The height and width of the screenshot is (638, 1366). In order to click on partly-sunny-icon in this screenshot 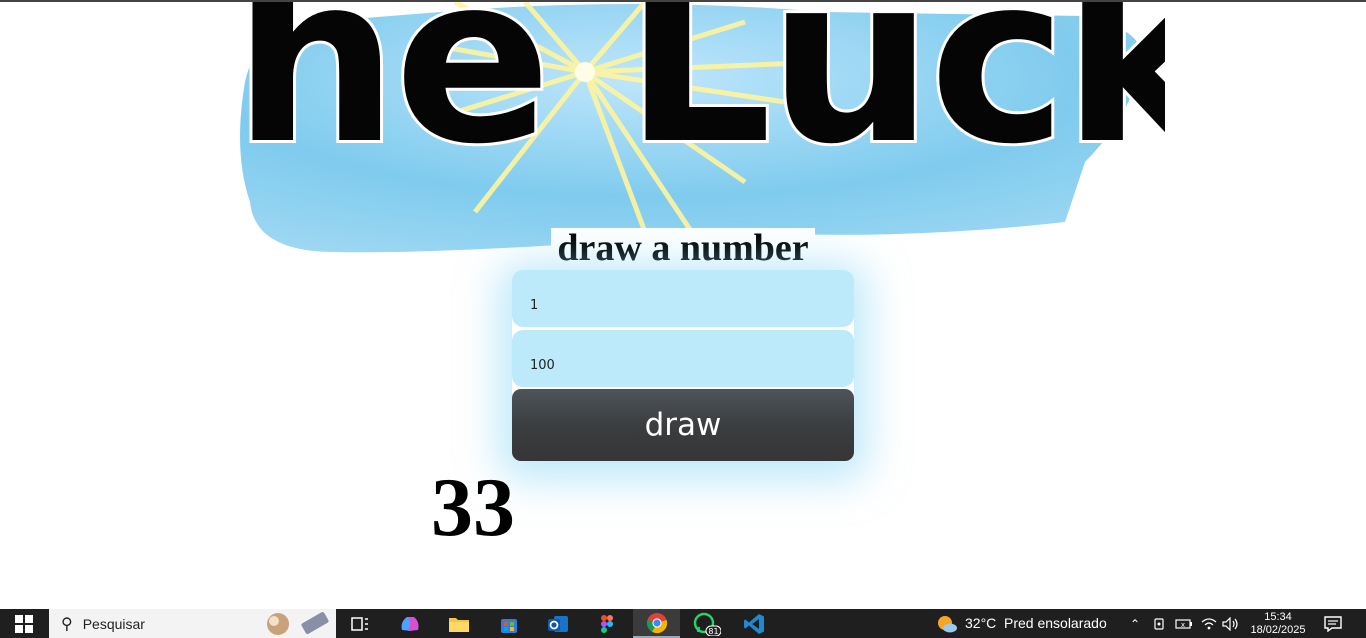, I will do `click(947, 623)`.